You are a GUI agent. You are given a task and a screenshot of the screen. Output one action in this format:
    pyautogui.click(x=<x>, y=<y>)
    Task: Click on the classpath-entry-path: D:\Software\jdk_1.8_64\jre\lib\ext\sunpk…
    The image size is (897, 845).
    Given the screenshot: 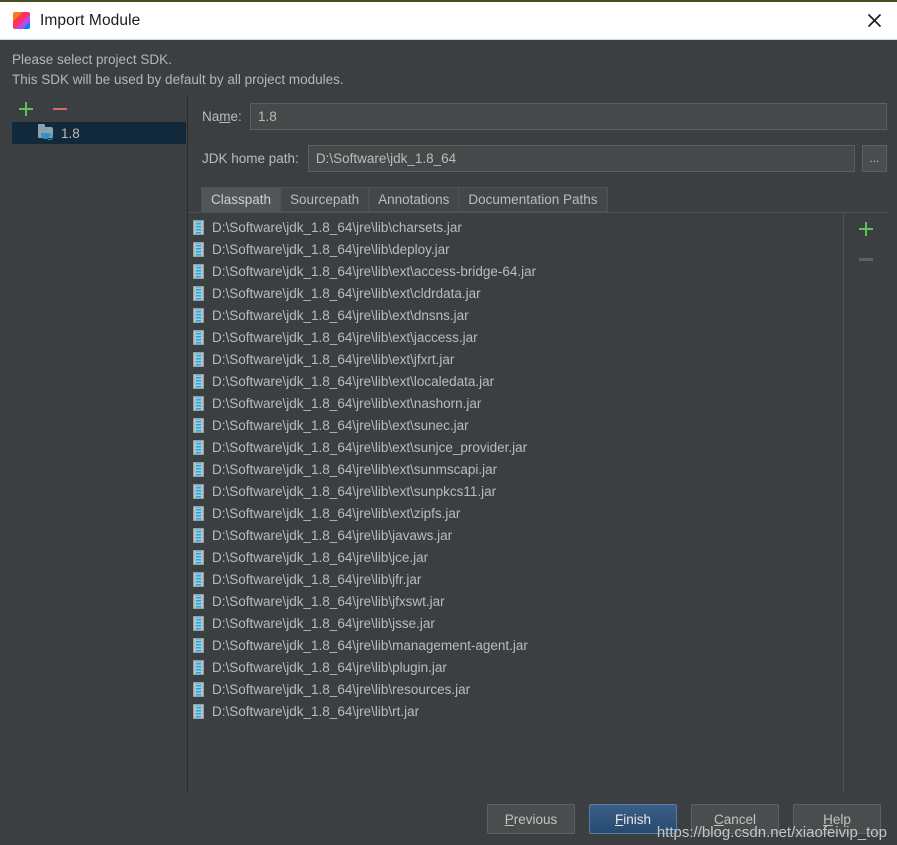 What is the action you would take?
    pyautogui.click(x=354, y=491)
    